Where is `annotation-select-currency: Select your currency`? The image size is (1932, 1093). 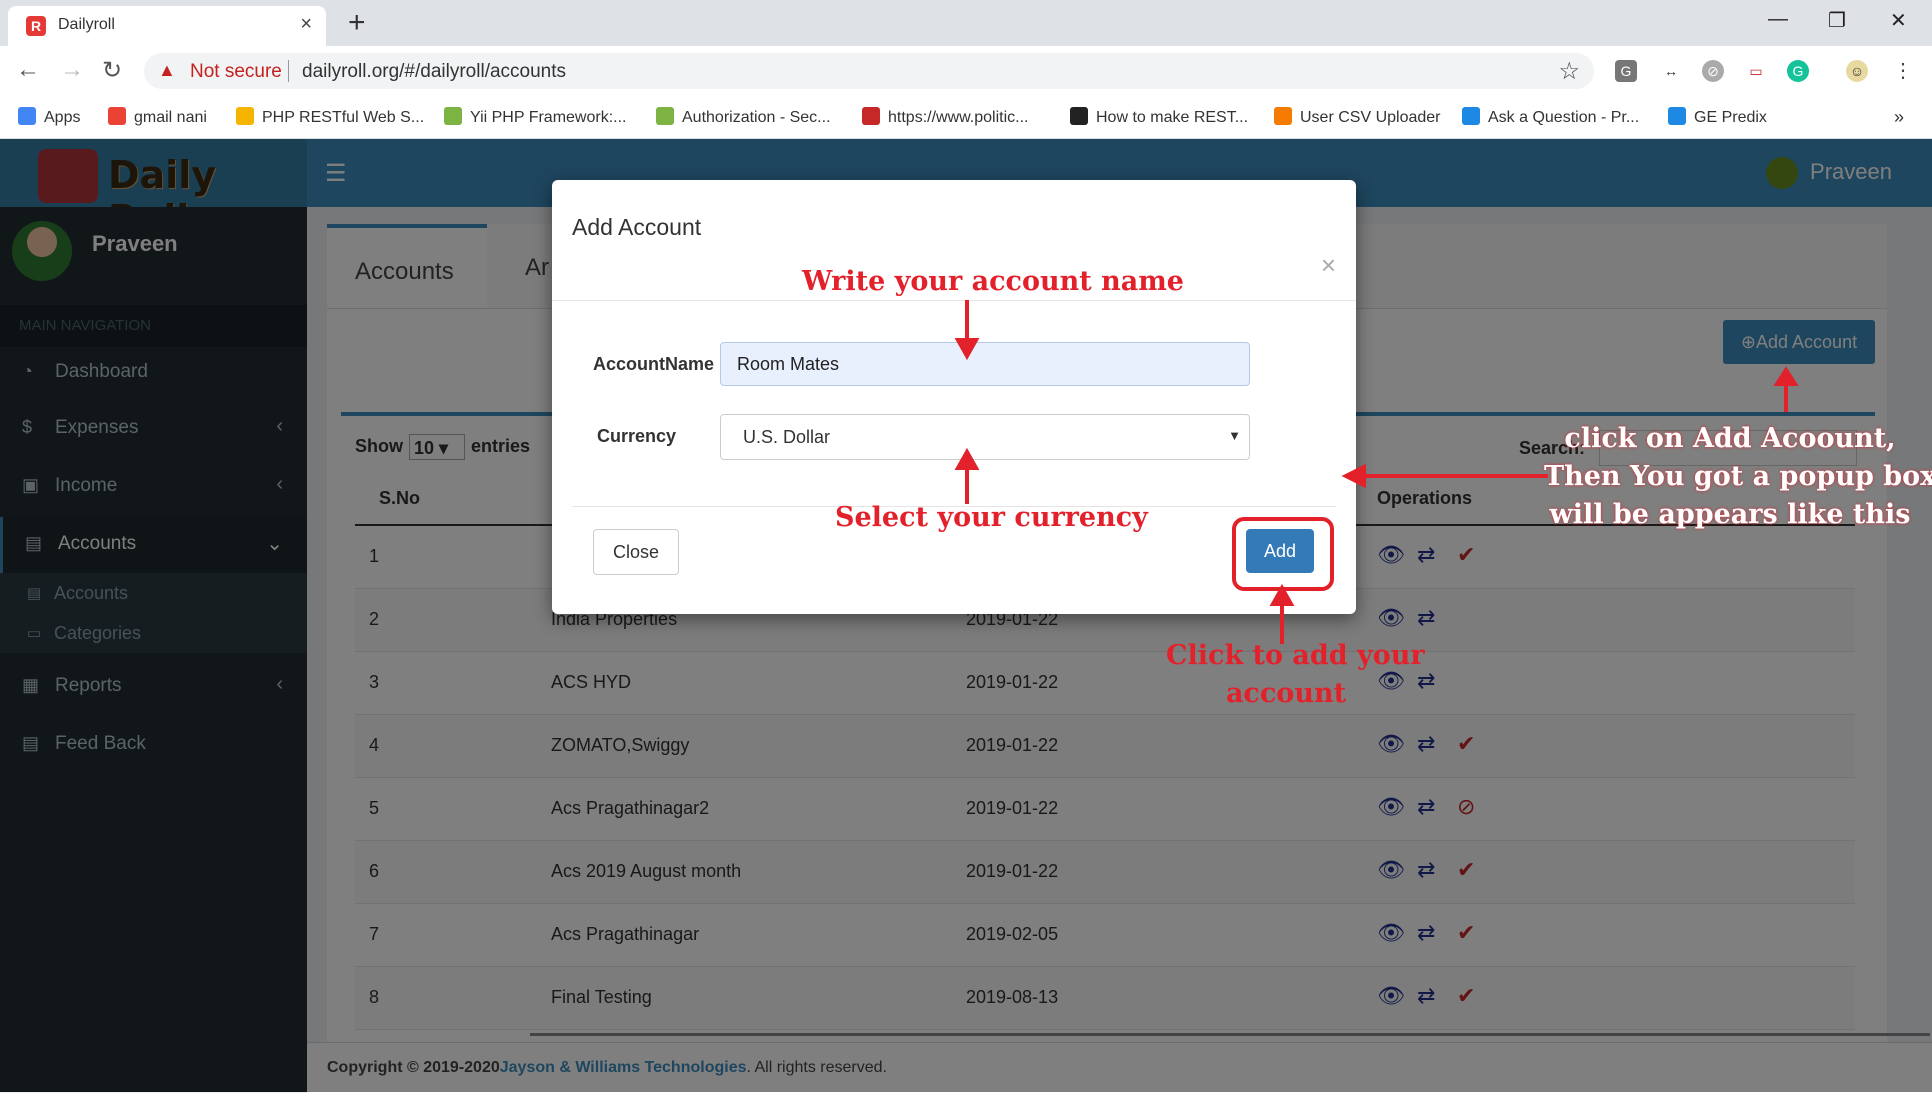
annotation-select-currency: Select your currency is located at coordinates (991, 517).